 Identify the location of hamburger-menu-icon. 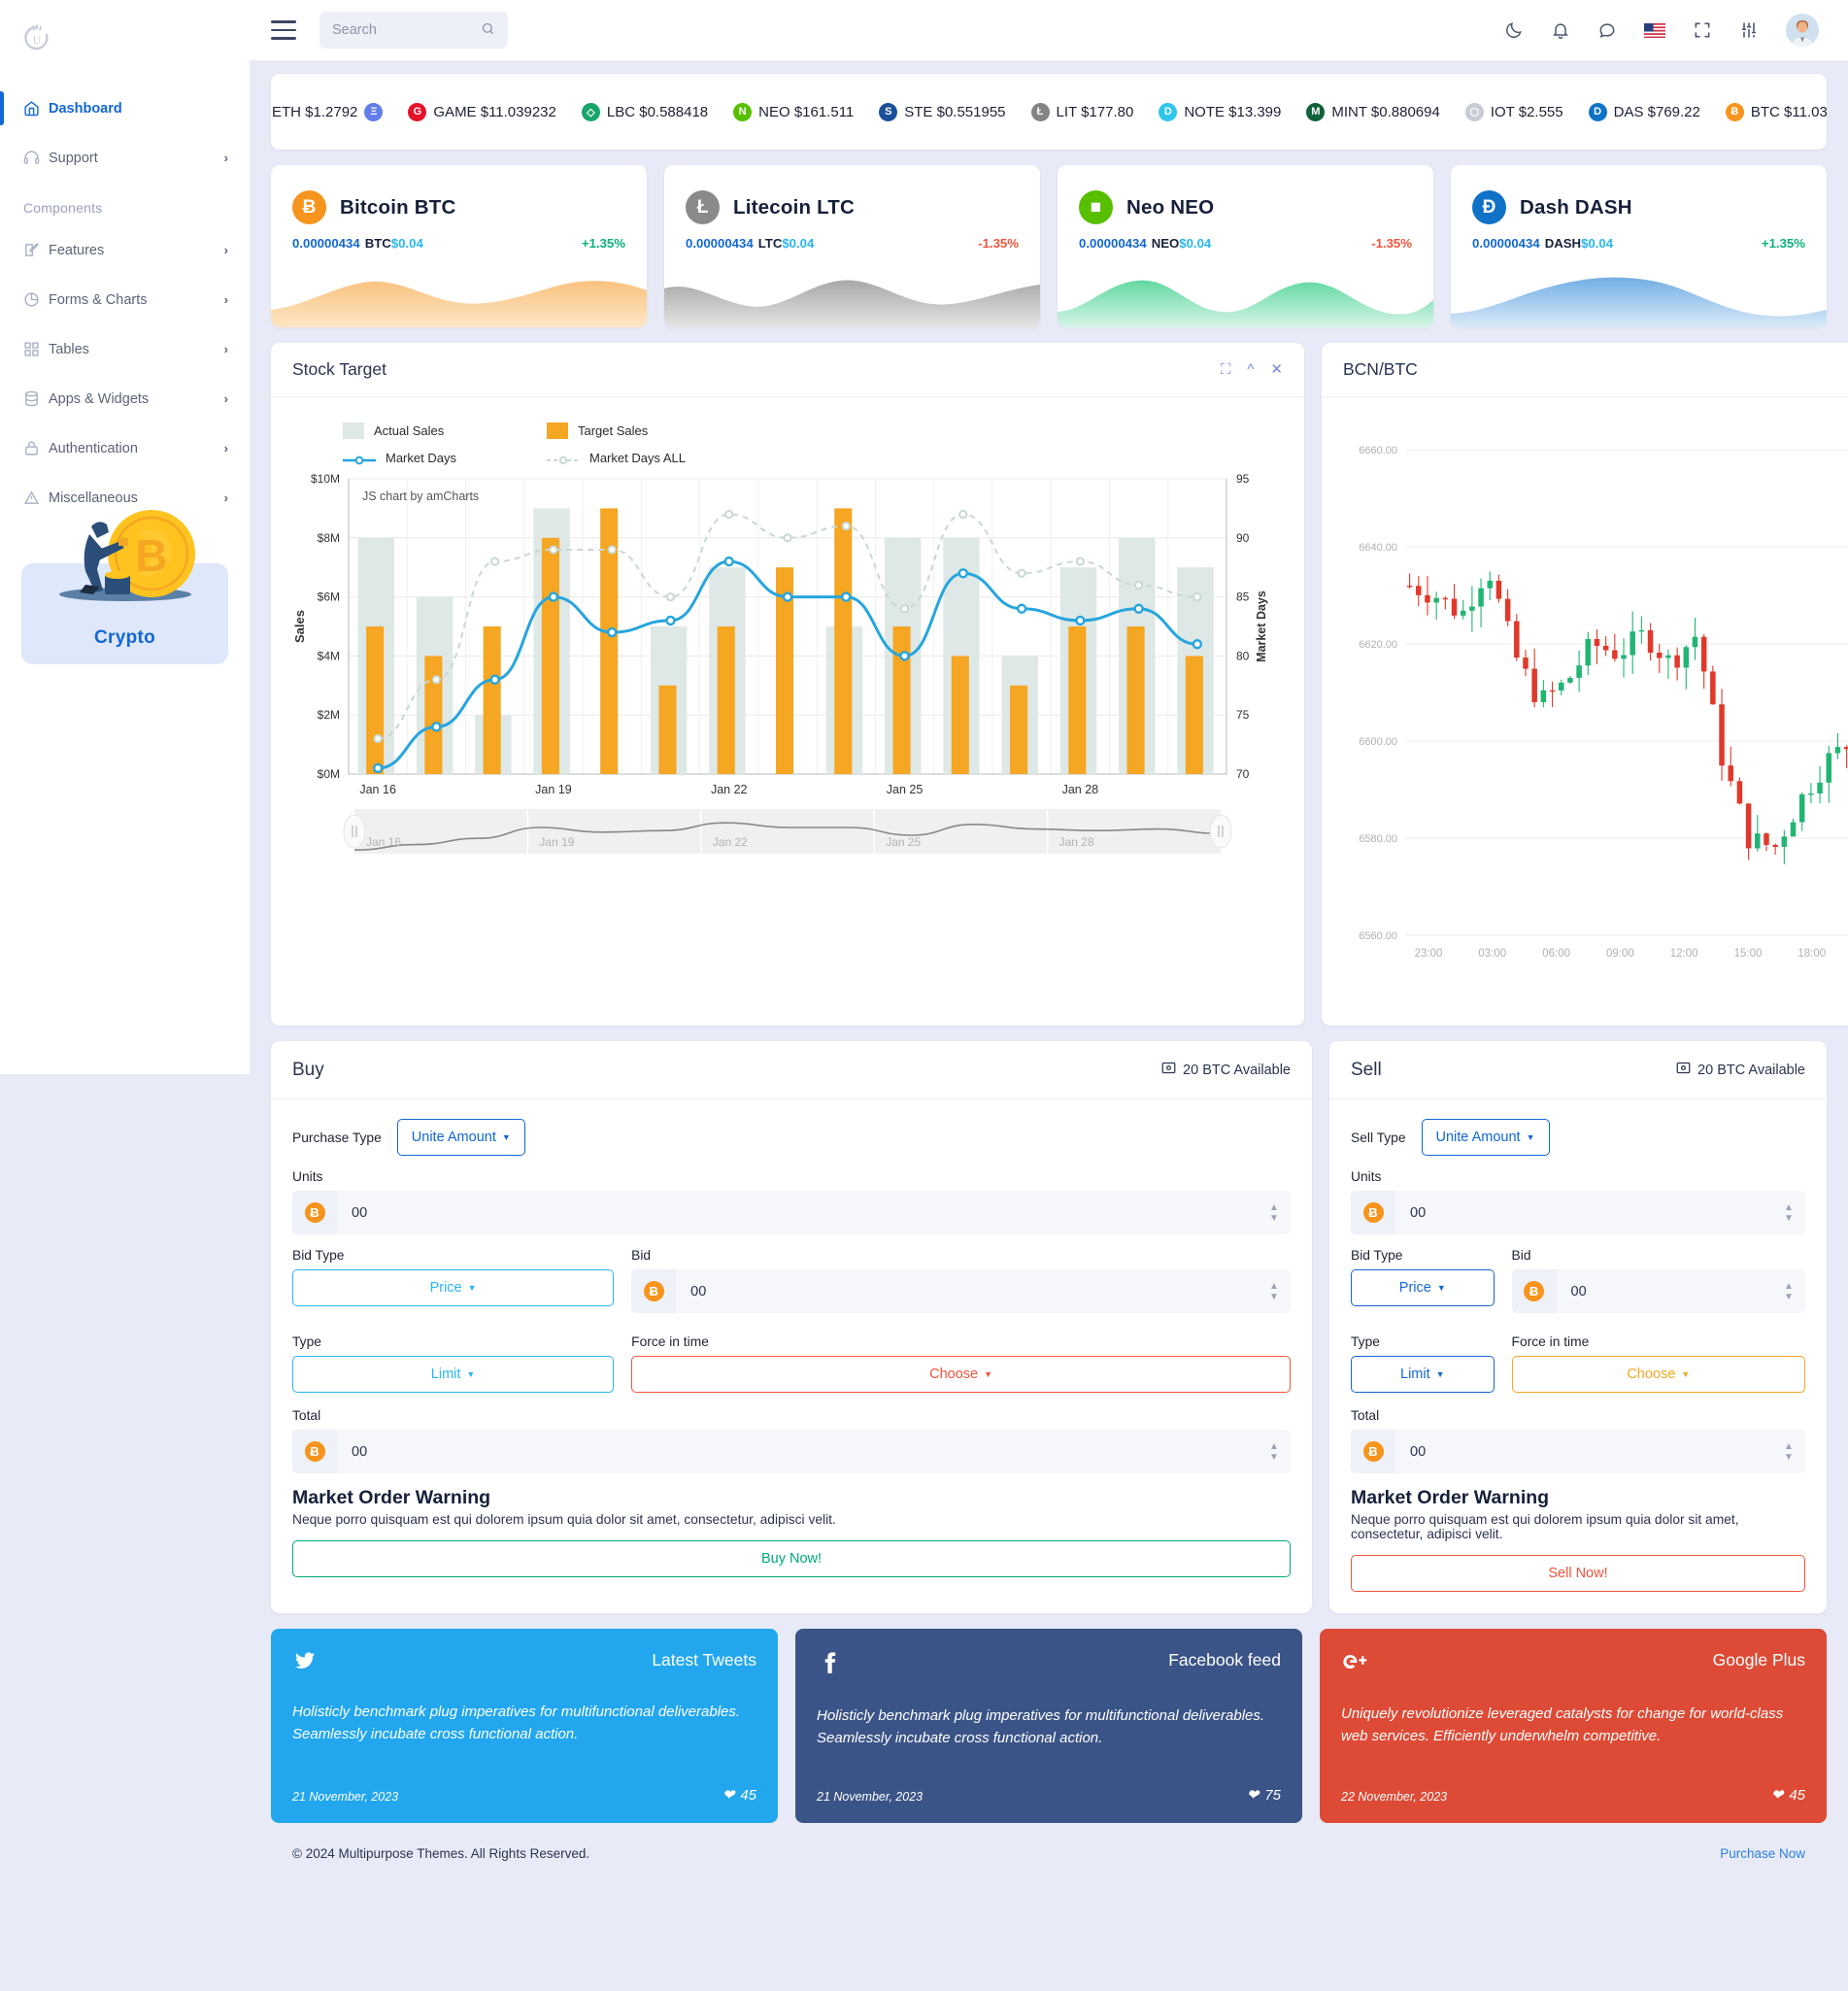
(283, 30).